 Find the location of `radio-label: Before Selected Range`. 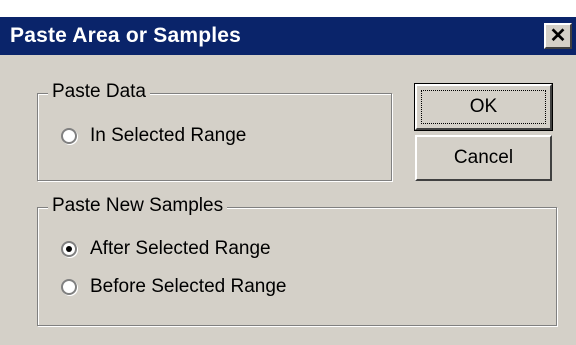

radio-label: Before Selected Range is located at coordinates (188, 286).